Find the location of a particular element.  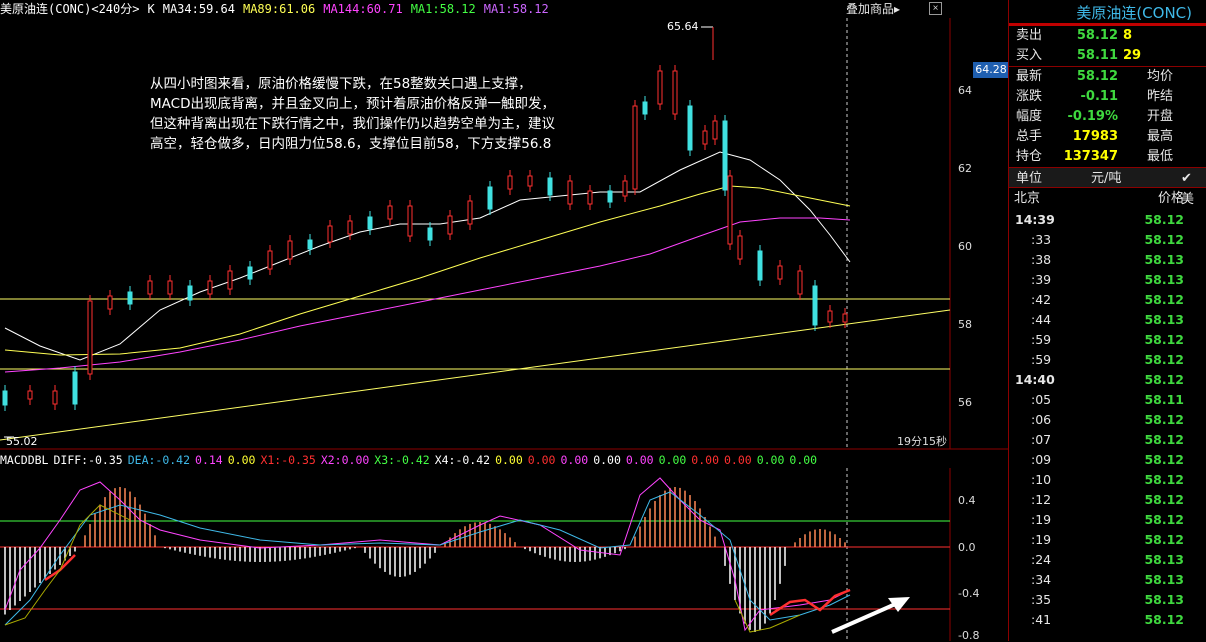

stat-value: 17983 is located at coordinates (1095, 136).